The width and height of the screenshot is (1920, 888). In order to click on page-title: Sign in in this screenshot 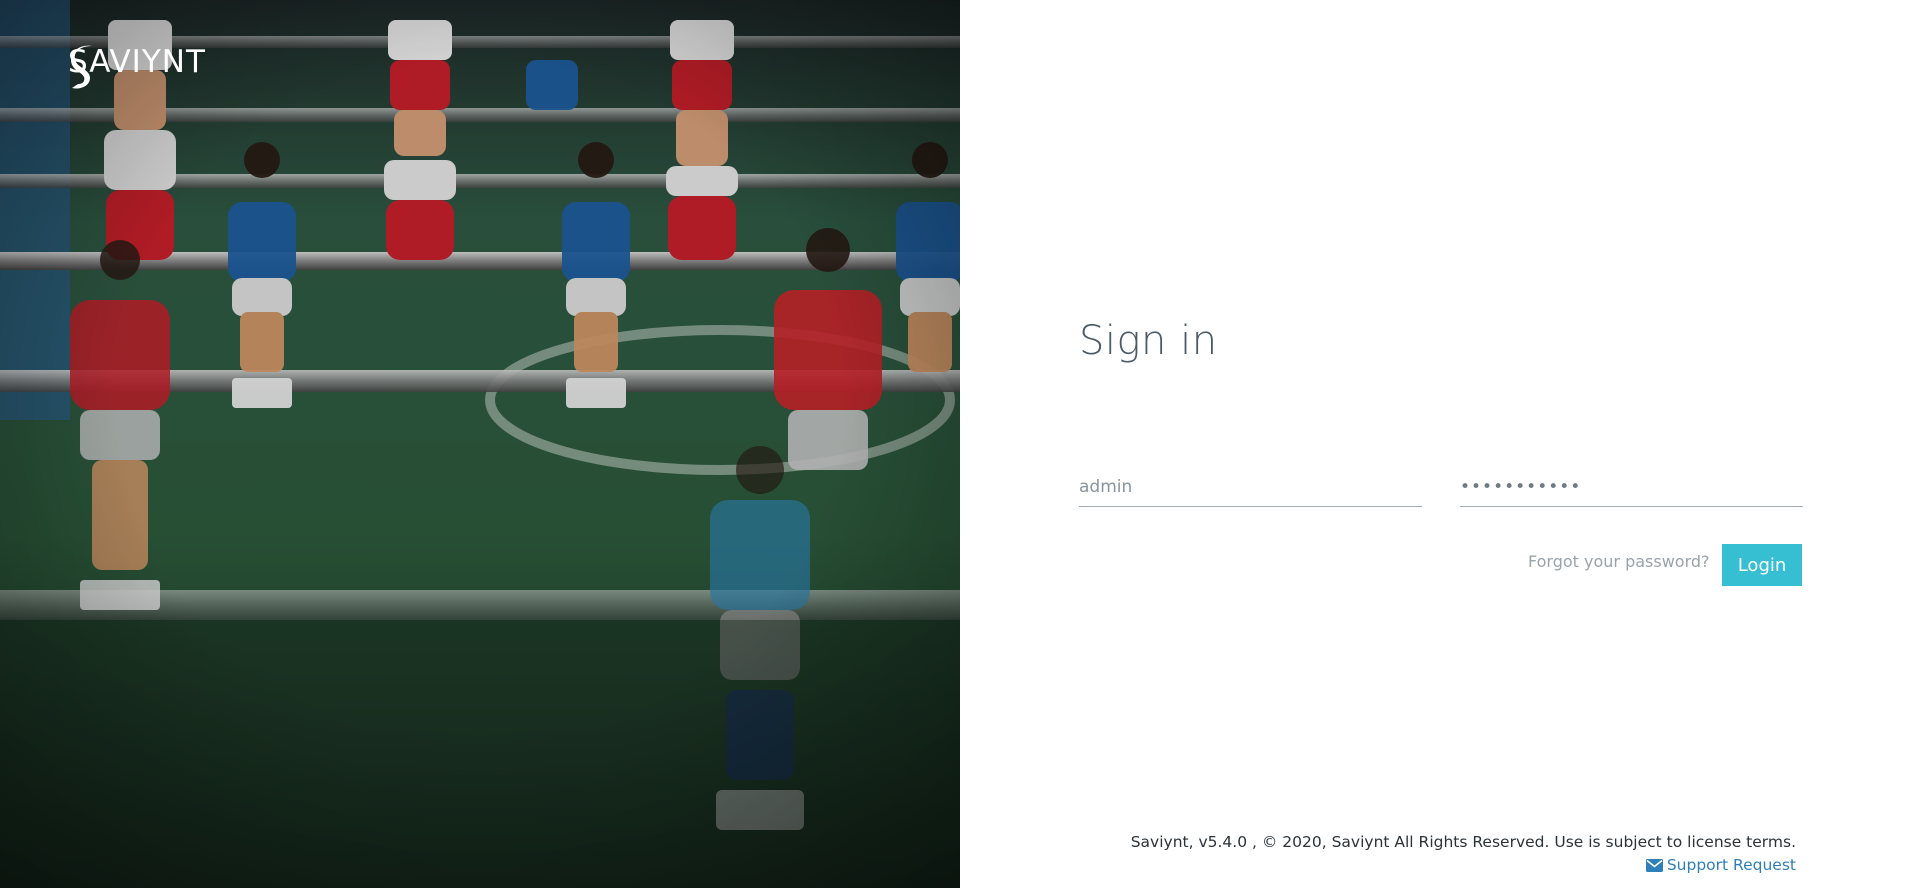, I will do `click(1148, 341)`.